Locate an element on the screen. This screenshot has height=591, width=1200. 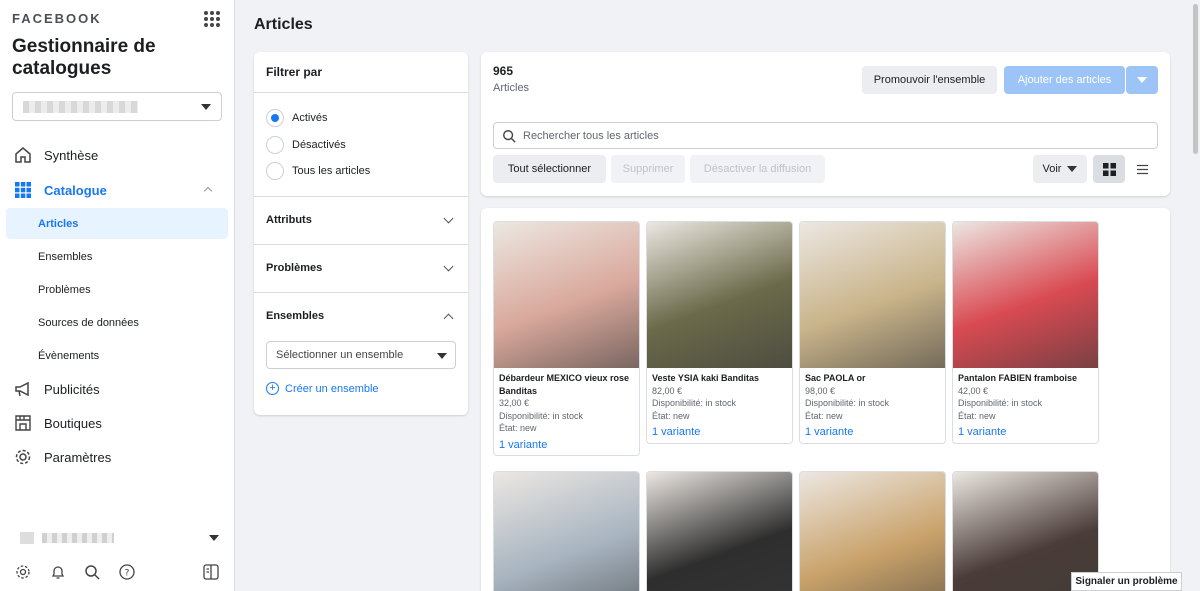
radio-all-articles: Tous les articles is located at coordinates (318, 171).